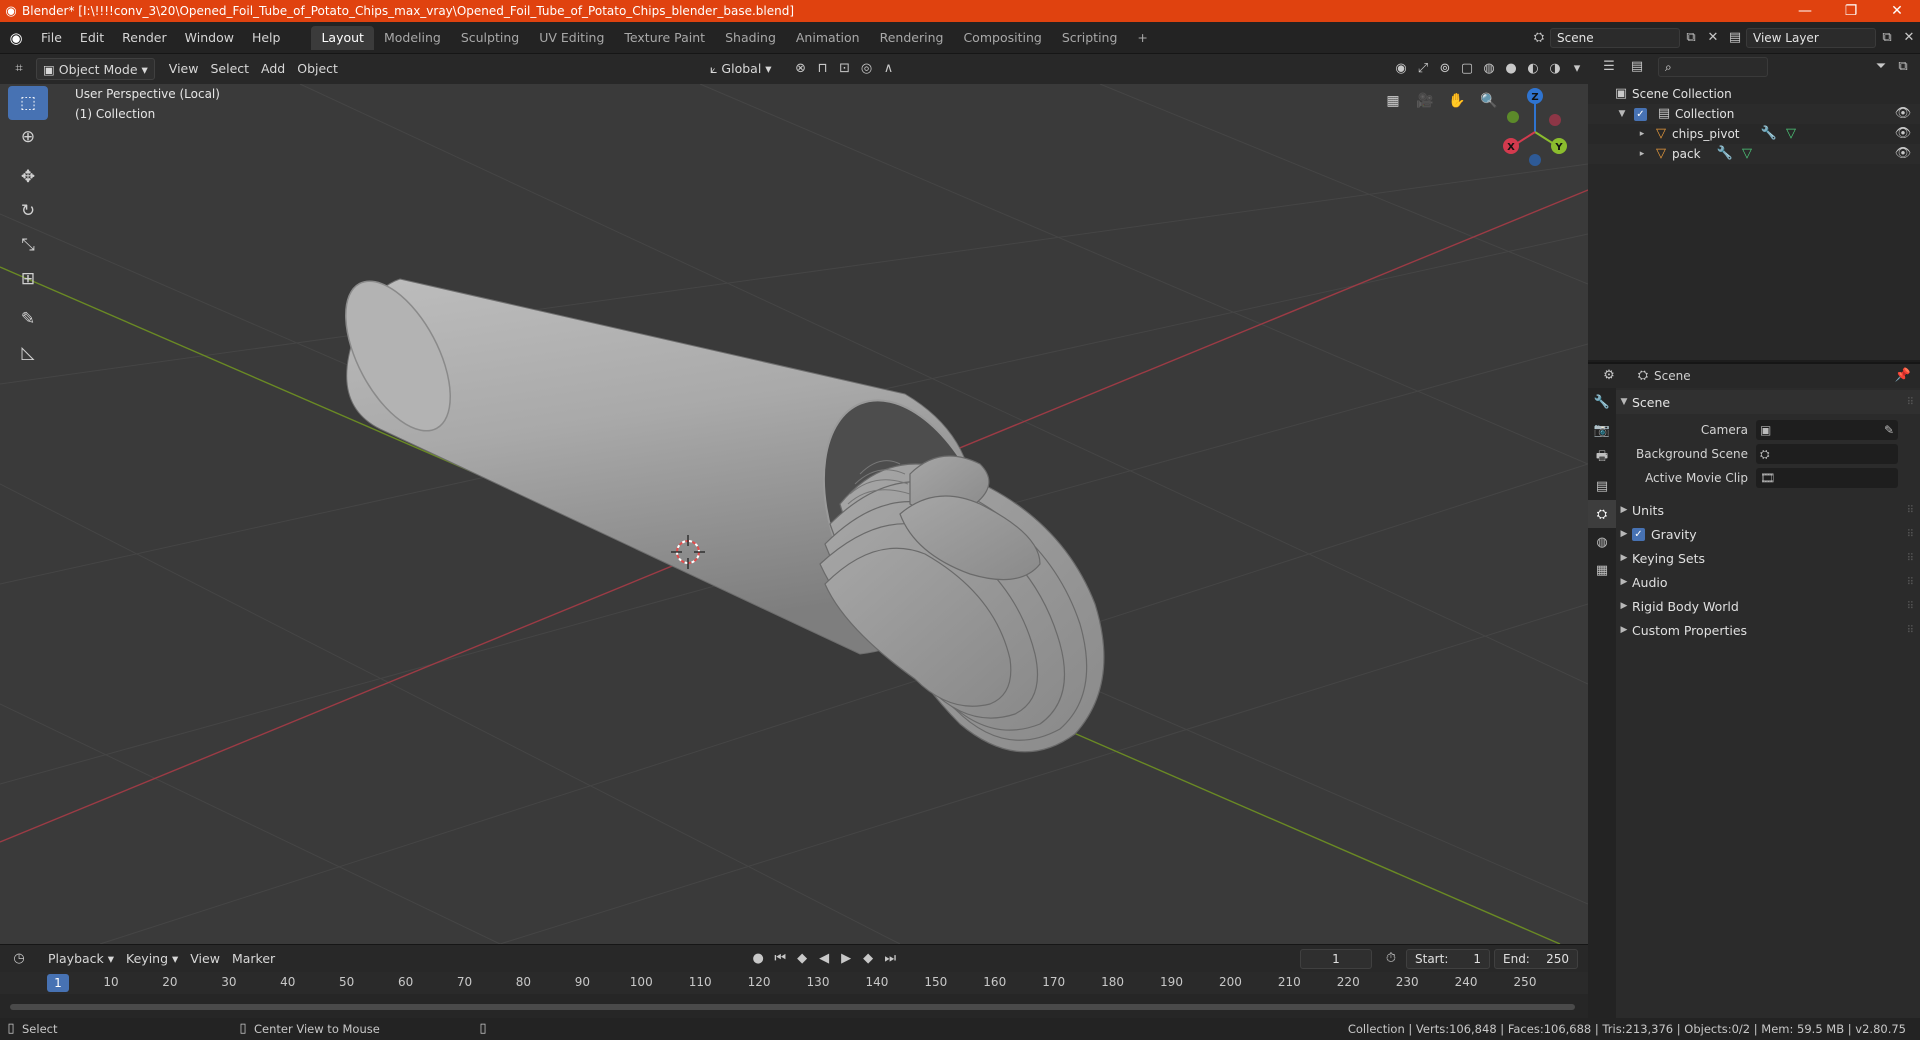  What do you see at coordinates (1827, 454) in the screenshot?
I see `background-scene-field: ⛭` at bounding box center [1827, 454].